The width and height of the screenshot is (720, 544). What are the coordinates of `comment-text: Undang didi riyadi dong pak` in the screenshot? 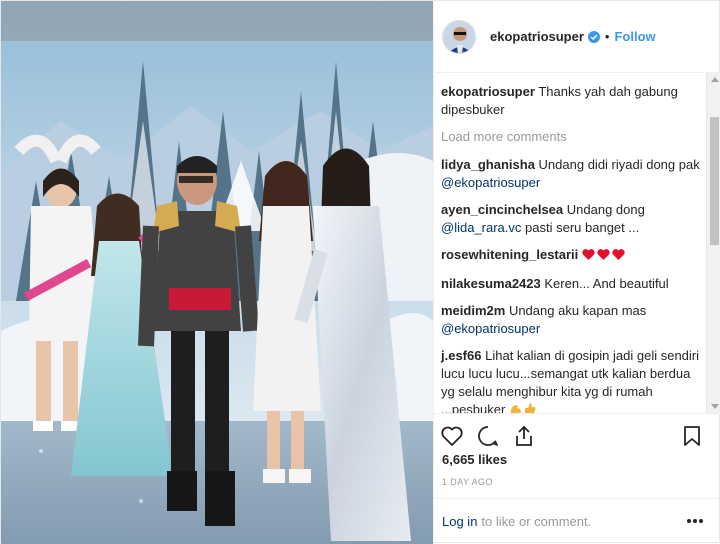 It's located at (619, 164).